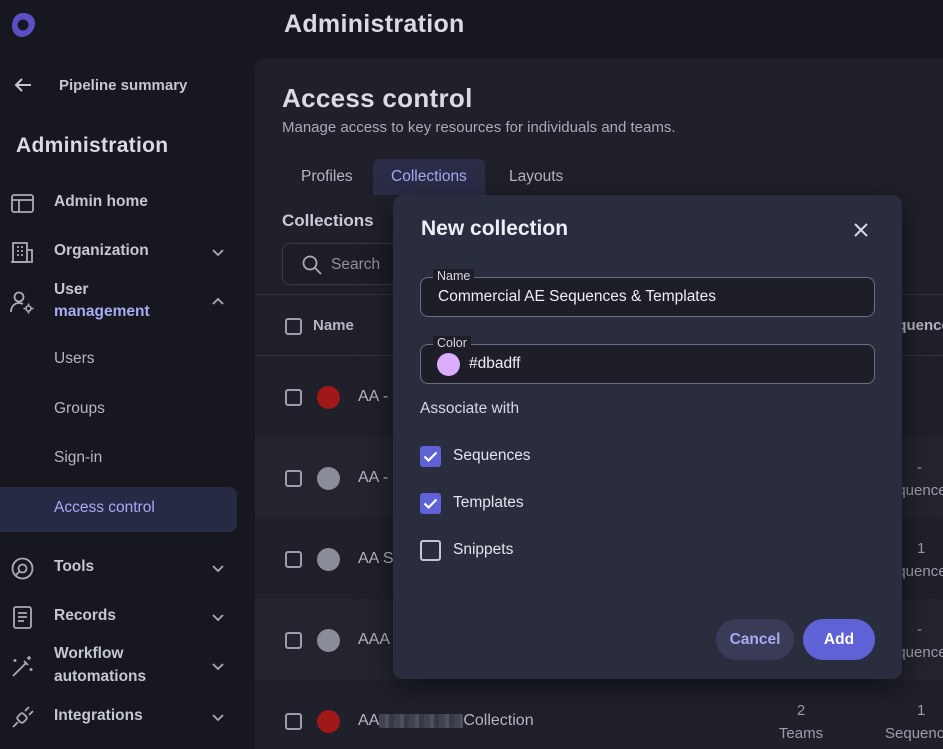 The width and height of the screenshot is (943, 749). Describe the element at coordinates (333, 325) in the screenshot. I see `column-header-name: Name` at that location.